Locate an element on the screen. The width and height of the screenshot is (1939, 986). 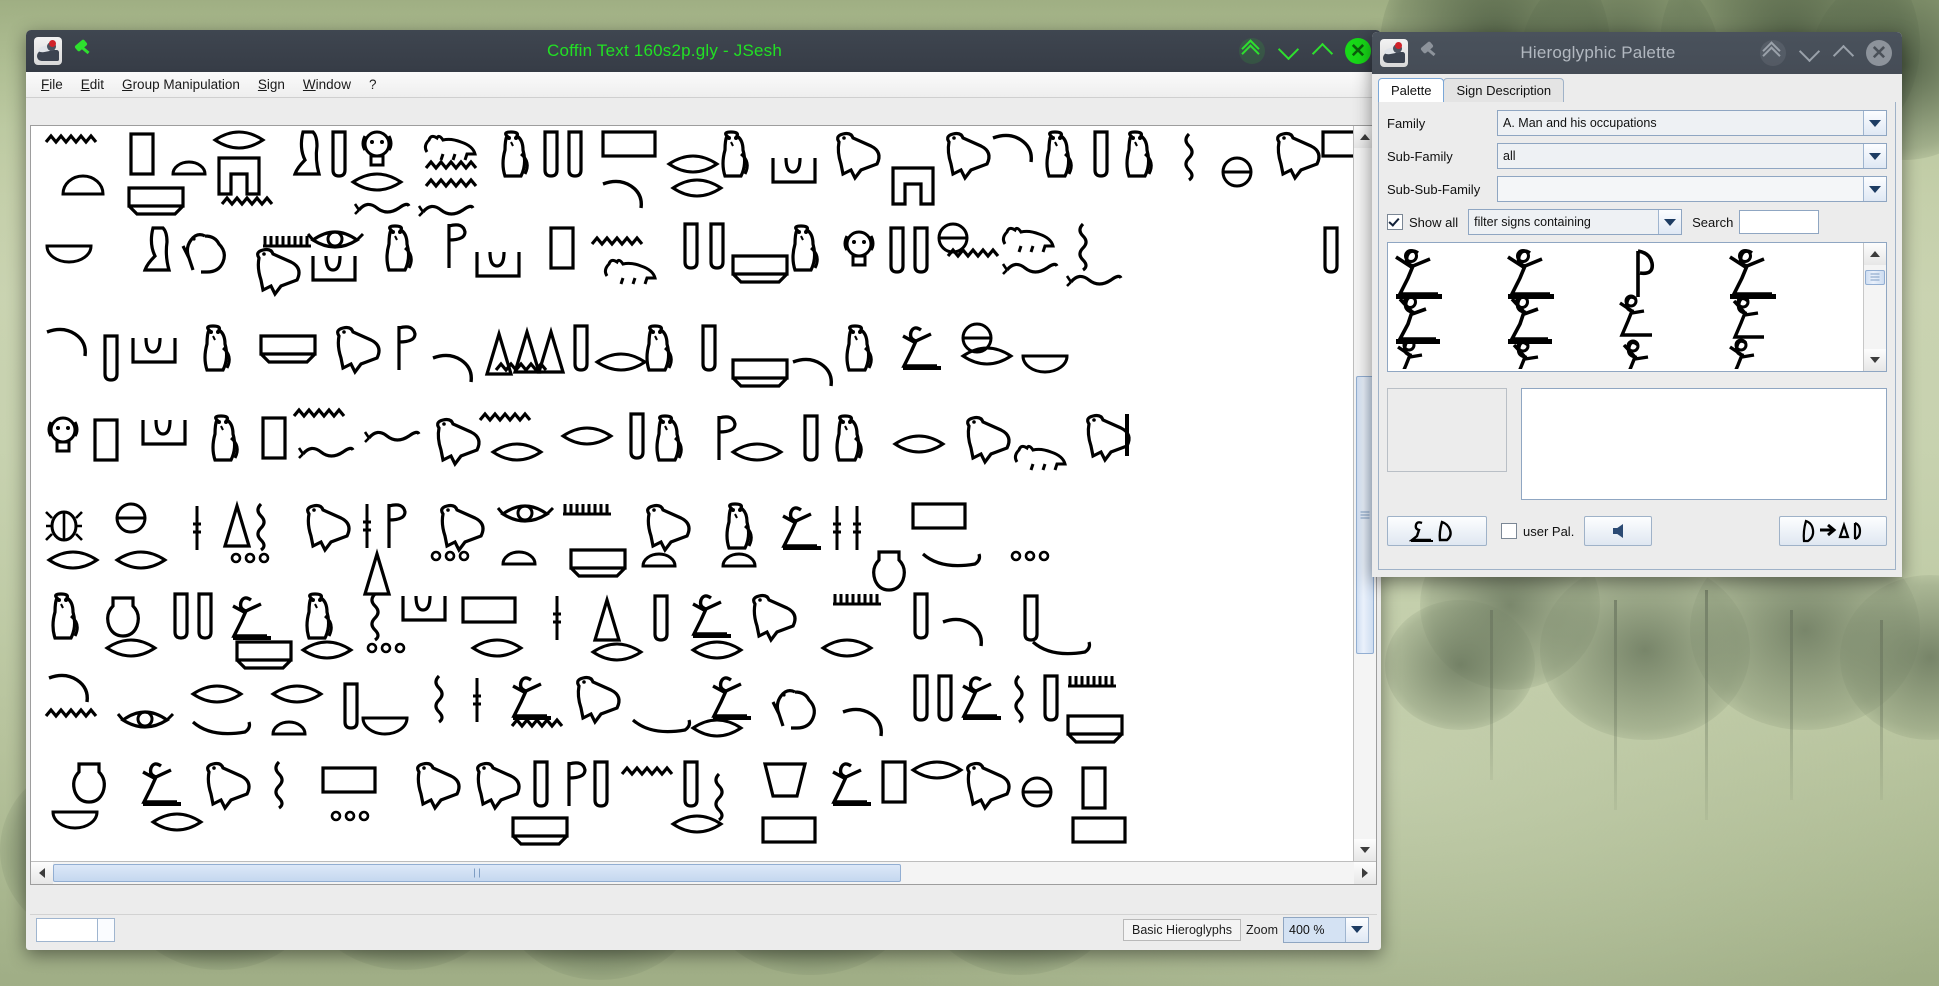
hieroglyph-insert-icon is located at coordinates (1832, 531).